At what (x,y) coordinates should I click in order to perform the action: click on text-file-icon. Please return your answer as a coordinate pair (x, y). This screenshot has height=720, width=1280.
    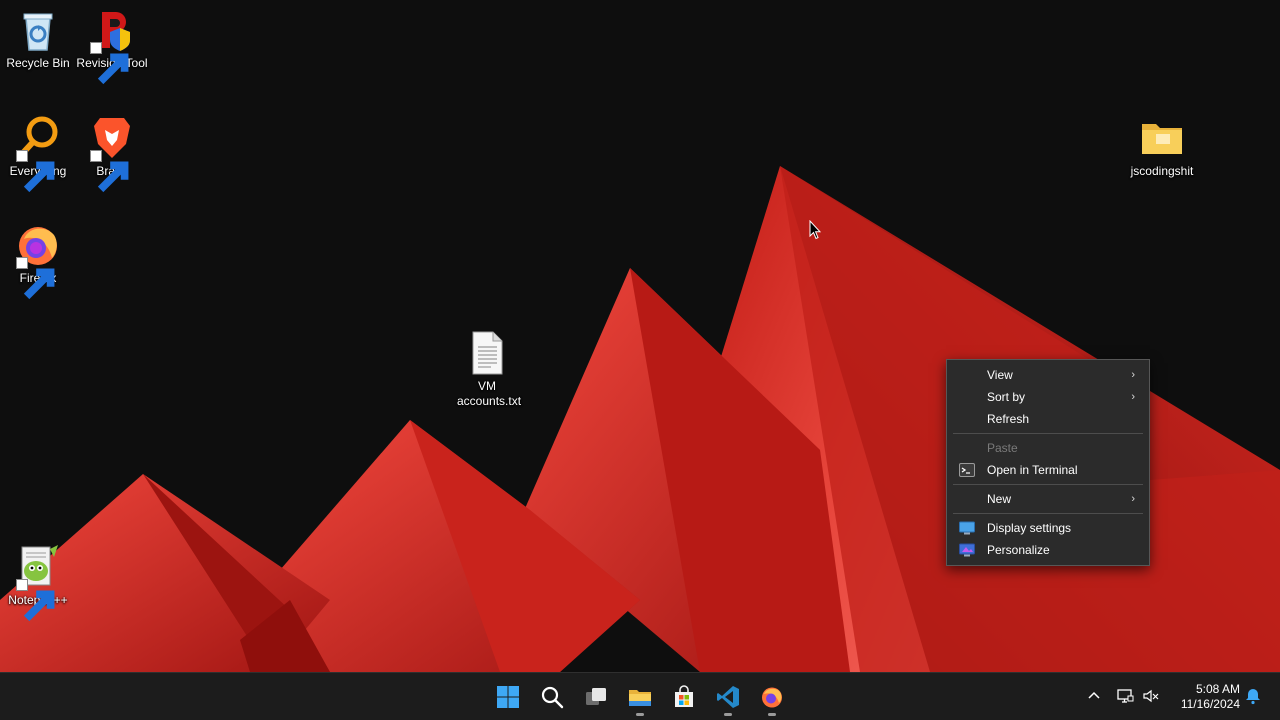
    Looking at the image, I should click on (487, 353).